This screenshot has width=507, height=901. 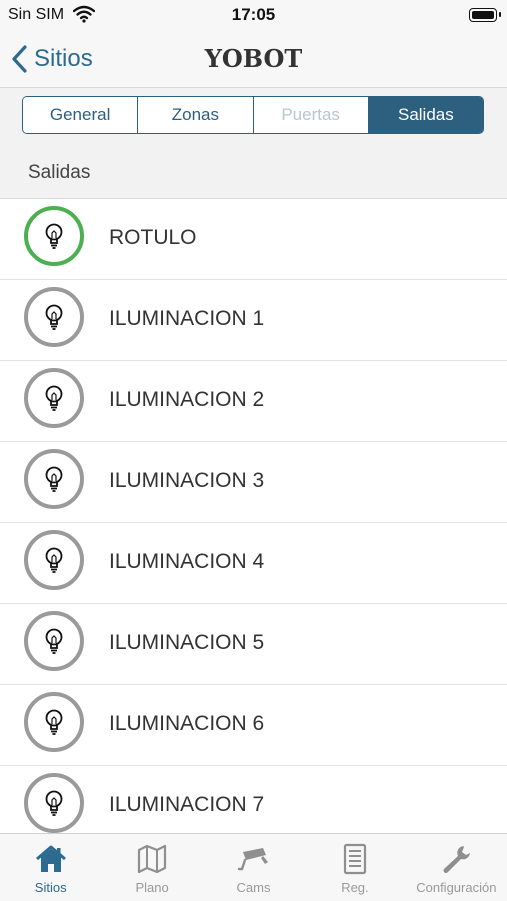 I want to click on back-button: Sitios, so click(x=51, y=59).